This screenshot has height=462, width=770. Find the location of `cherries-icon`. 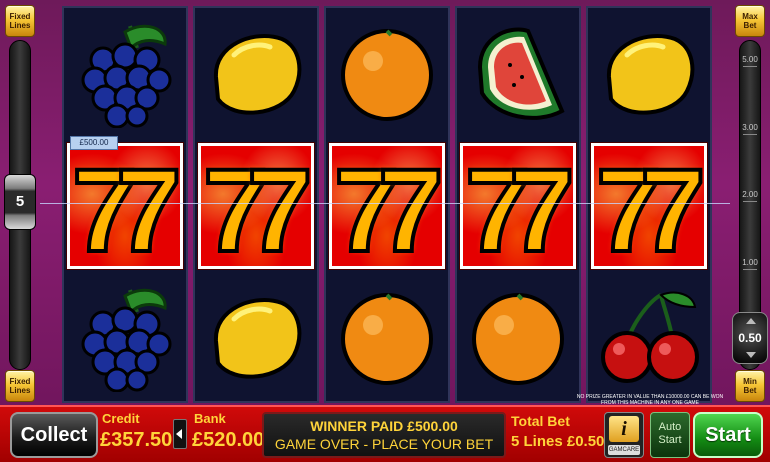

cherries-icon is located at coordinates (650, 337).